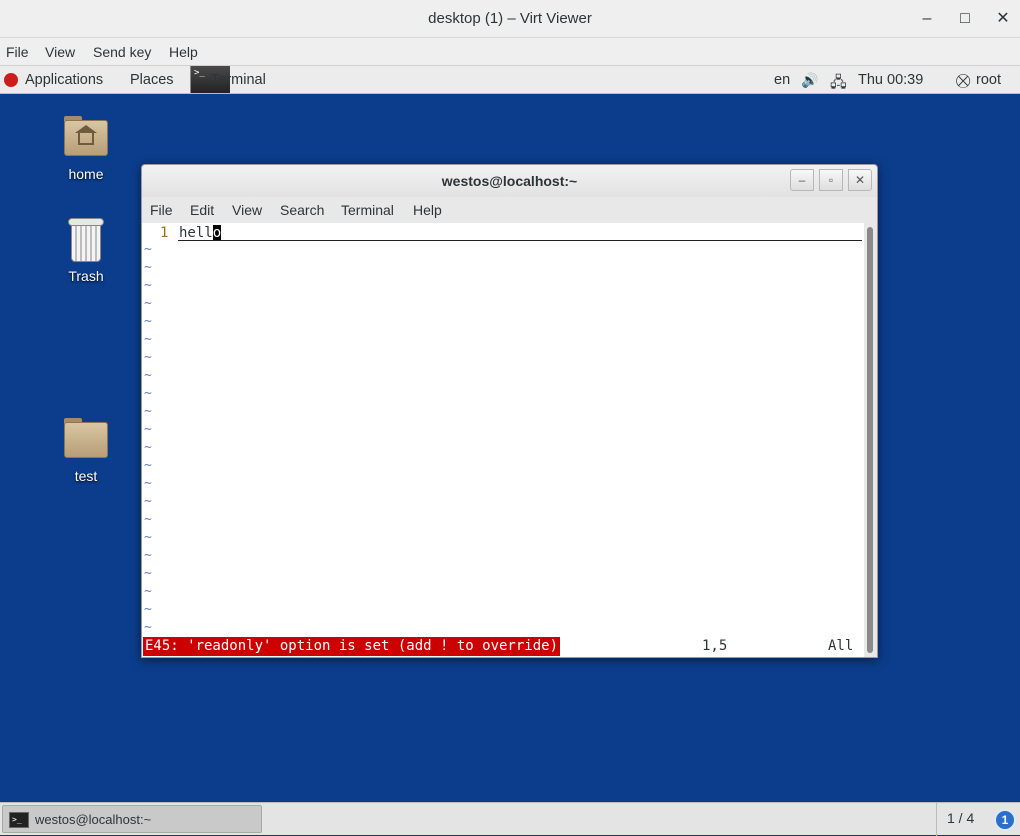 The image size is (1020, 836). Describe the element at coordinates (715, 646) in the screenshot. I see `vim-cursor-position: 1,5` at that location.